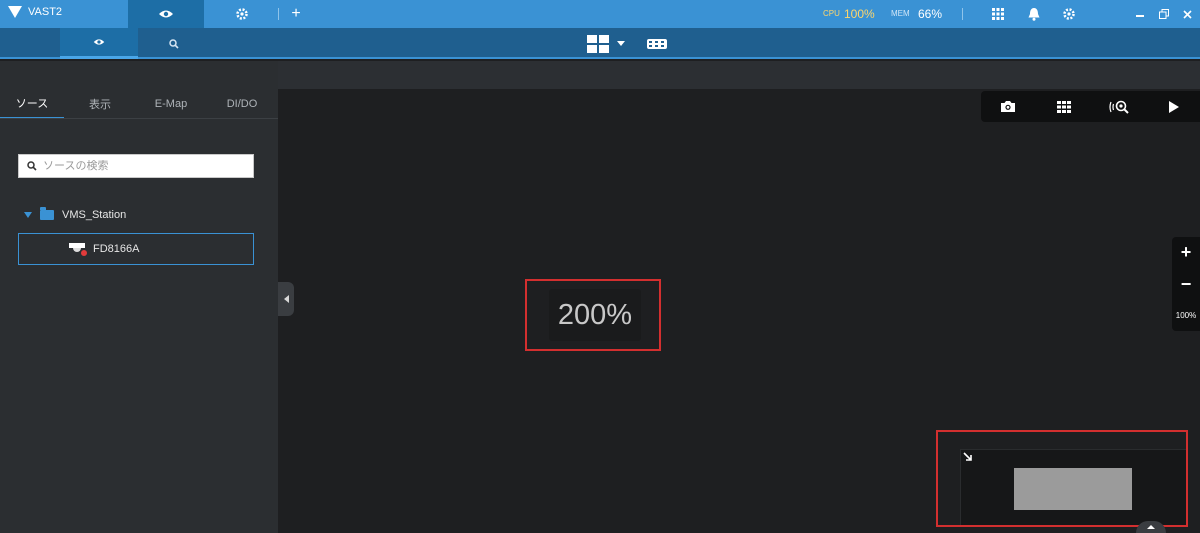 The image size is (1200, 533). I want to click on minimize-button, so click(1140, 14).